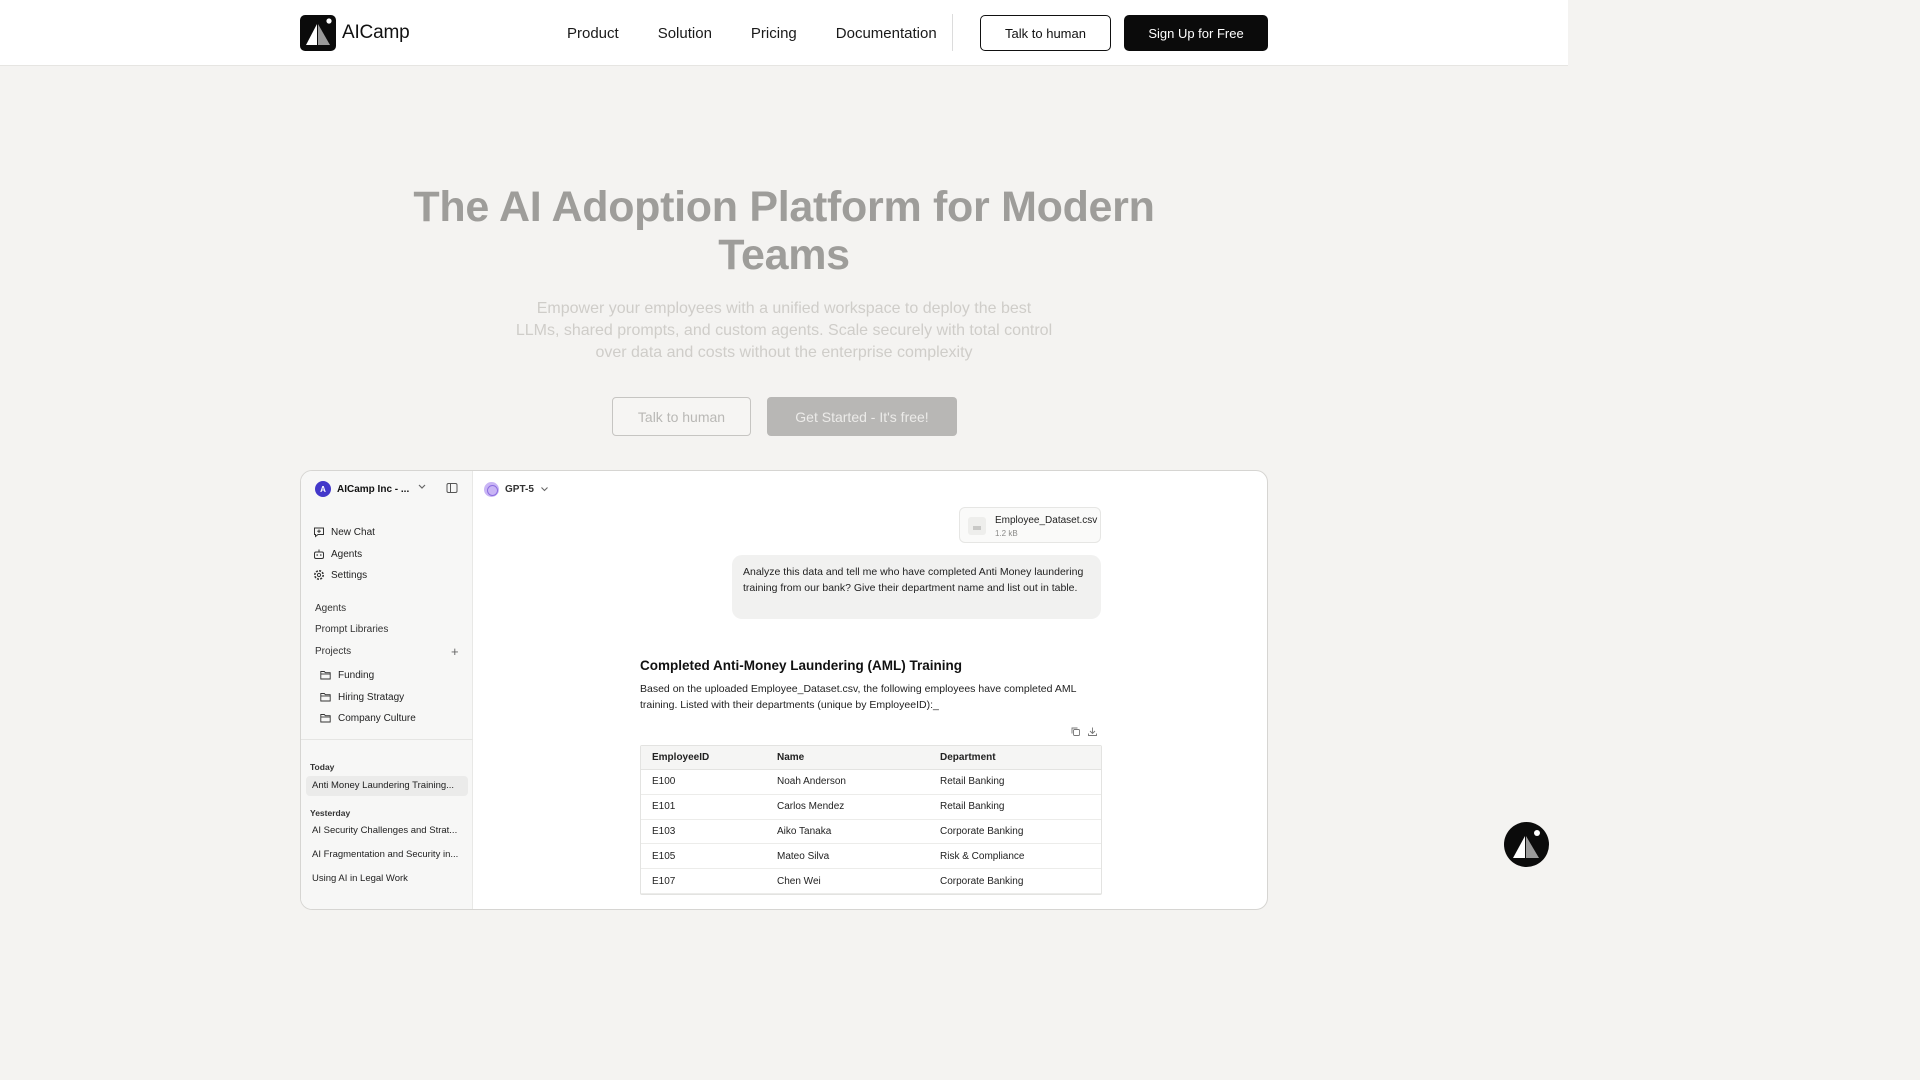 Image resolution: width=1920 pixels, height=1080 pixels. Describe the element at coordinates (774, 33) in the screenshot. I see `nav-pricing: Pricing` at that location.